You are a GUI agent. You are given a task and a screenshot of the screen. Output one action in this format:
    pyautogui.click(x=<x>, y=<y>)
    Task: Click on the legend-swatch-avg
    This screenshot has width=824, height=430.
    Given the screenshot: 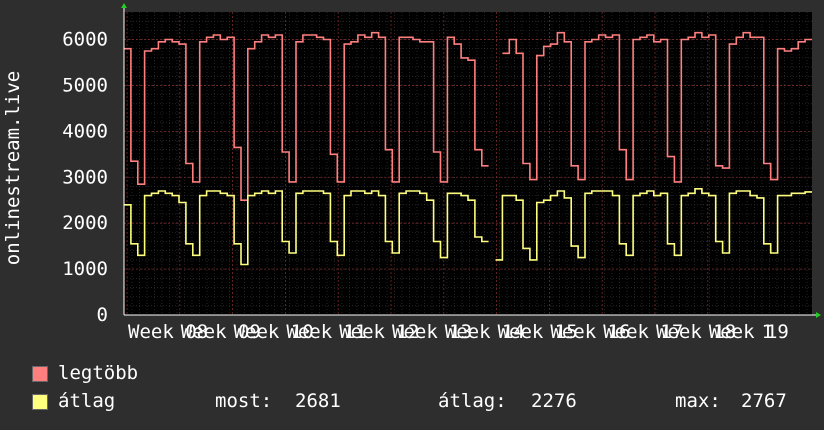 What is the action you would take?
    pyautogui.click(x=40, y=402)
    